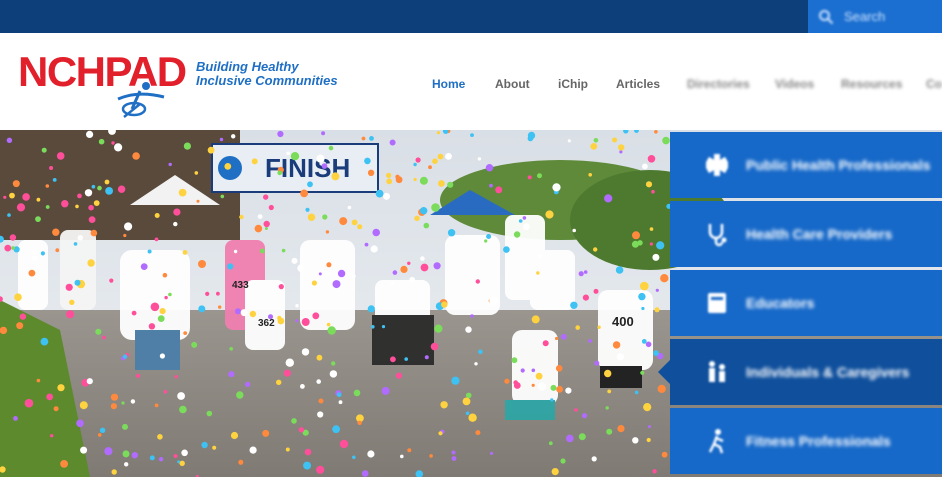 This screenshot has width=942, height=477. What do you see at coordinates (463, 84) in the screenshot?
I see `nav-home: Home` at bounding box center [463, 84].